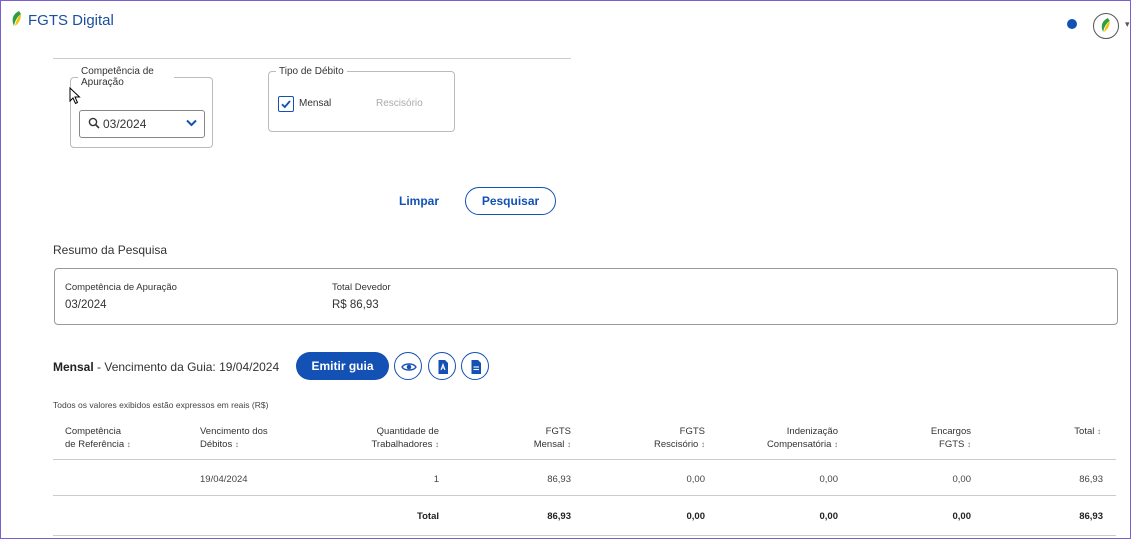 The height and width of the screenshot is (539, 1131). Describe the element at coordinates (234, 438) in the screenshot. I see `col-header-vencimento: Vencimento dos Débitos ↕` at that location.